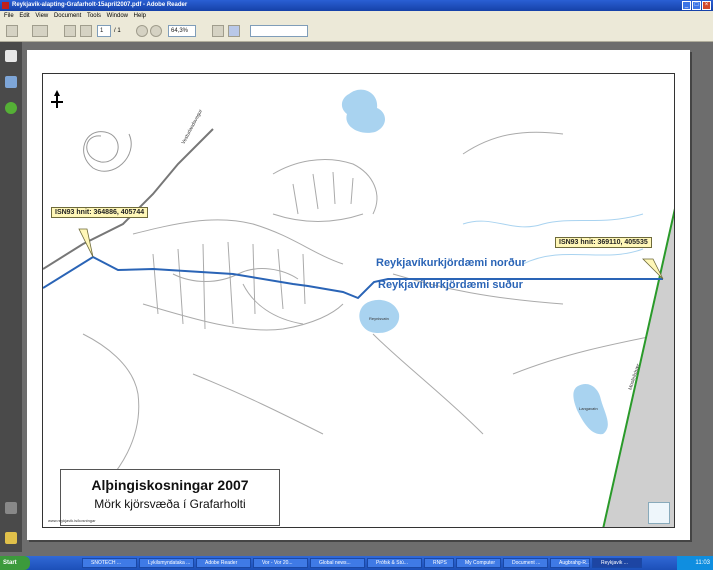 Image resolution: width=713 pixels, height=570 pixels. Describe the element at coordinates (170, 485) in the screenshot. I see `map-title: Alþingiskosningar 2007` at that location.